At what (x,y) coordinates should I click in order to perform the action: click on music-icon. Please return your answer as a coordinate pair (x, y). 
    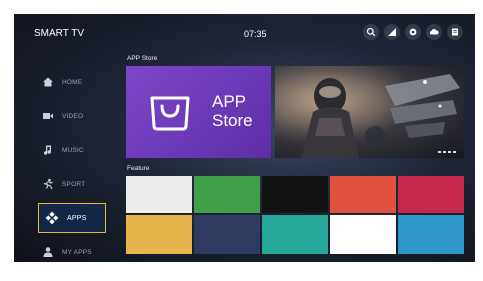
    Looking at the image, I should click on (47, 150).